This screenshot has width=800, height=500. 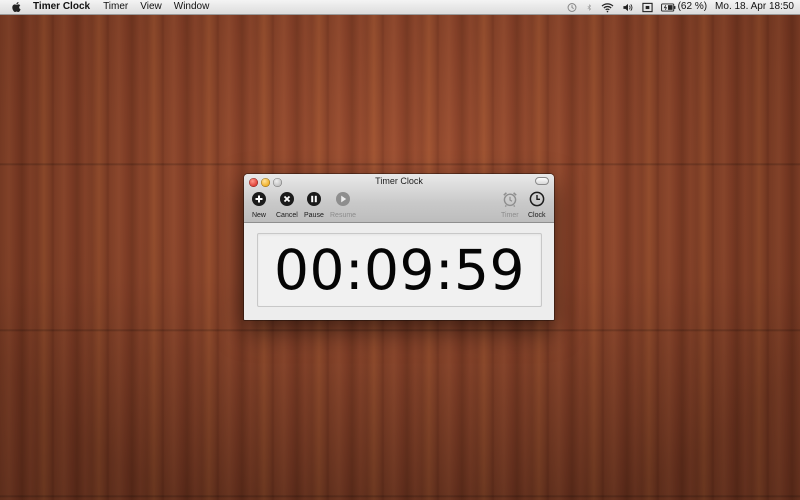 I want to click on cancel-button: Cancel, so click(x=287, y=205).